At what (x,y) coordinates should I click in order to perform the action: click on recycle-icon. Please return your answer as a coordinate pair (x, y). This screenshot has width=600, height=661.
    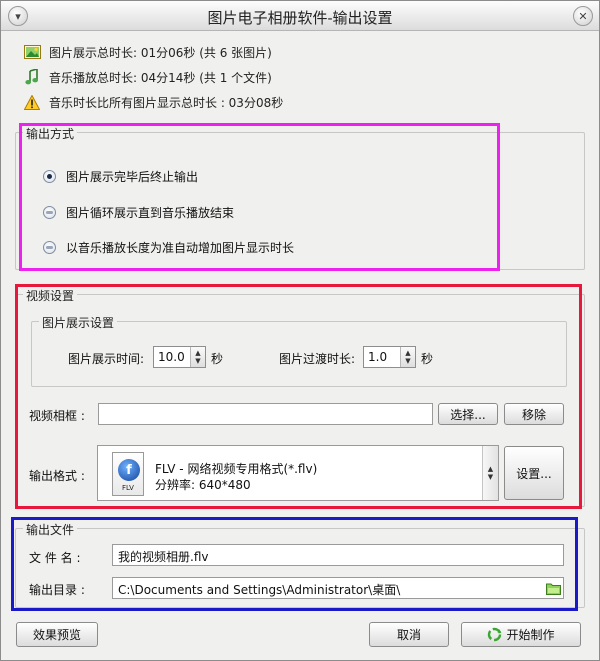
    Looking at the image, I should click on (494, 634).